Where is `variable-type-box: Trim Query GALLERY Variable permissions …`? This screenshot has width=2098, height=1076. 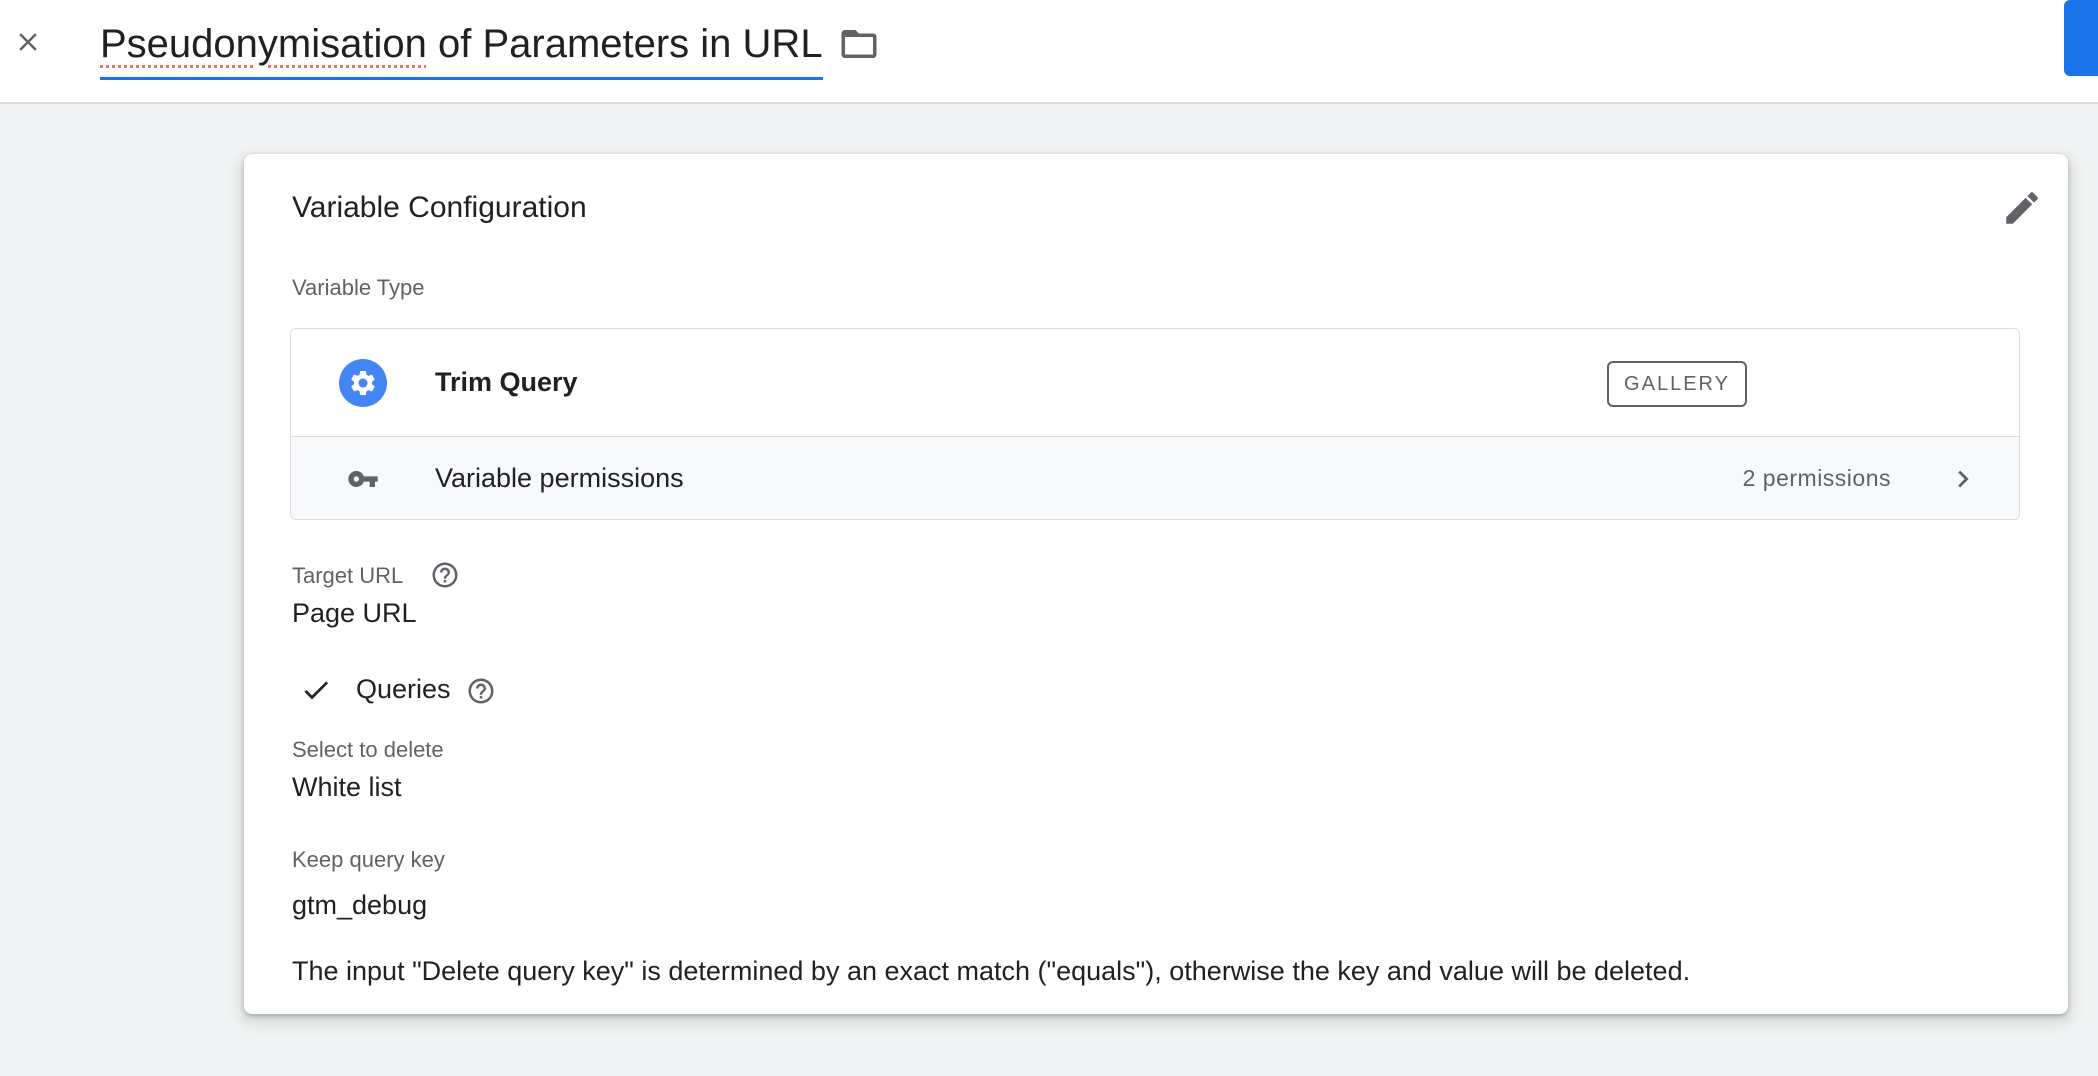
variable-type-box: Trim Query GALLERY Variable permissions … is located at coordinates (1155, 424).